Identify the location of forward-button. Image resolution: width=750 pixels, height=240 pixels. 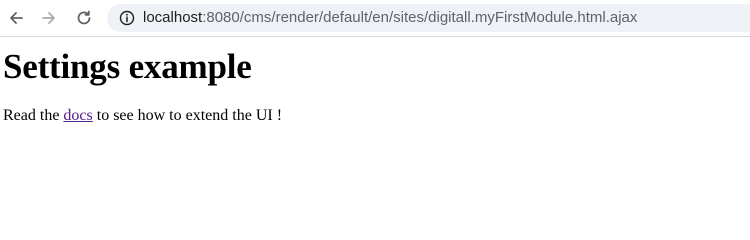
(49, 18).